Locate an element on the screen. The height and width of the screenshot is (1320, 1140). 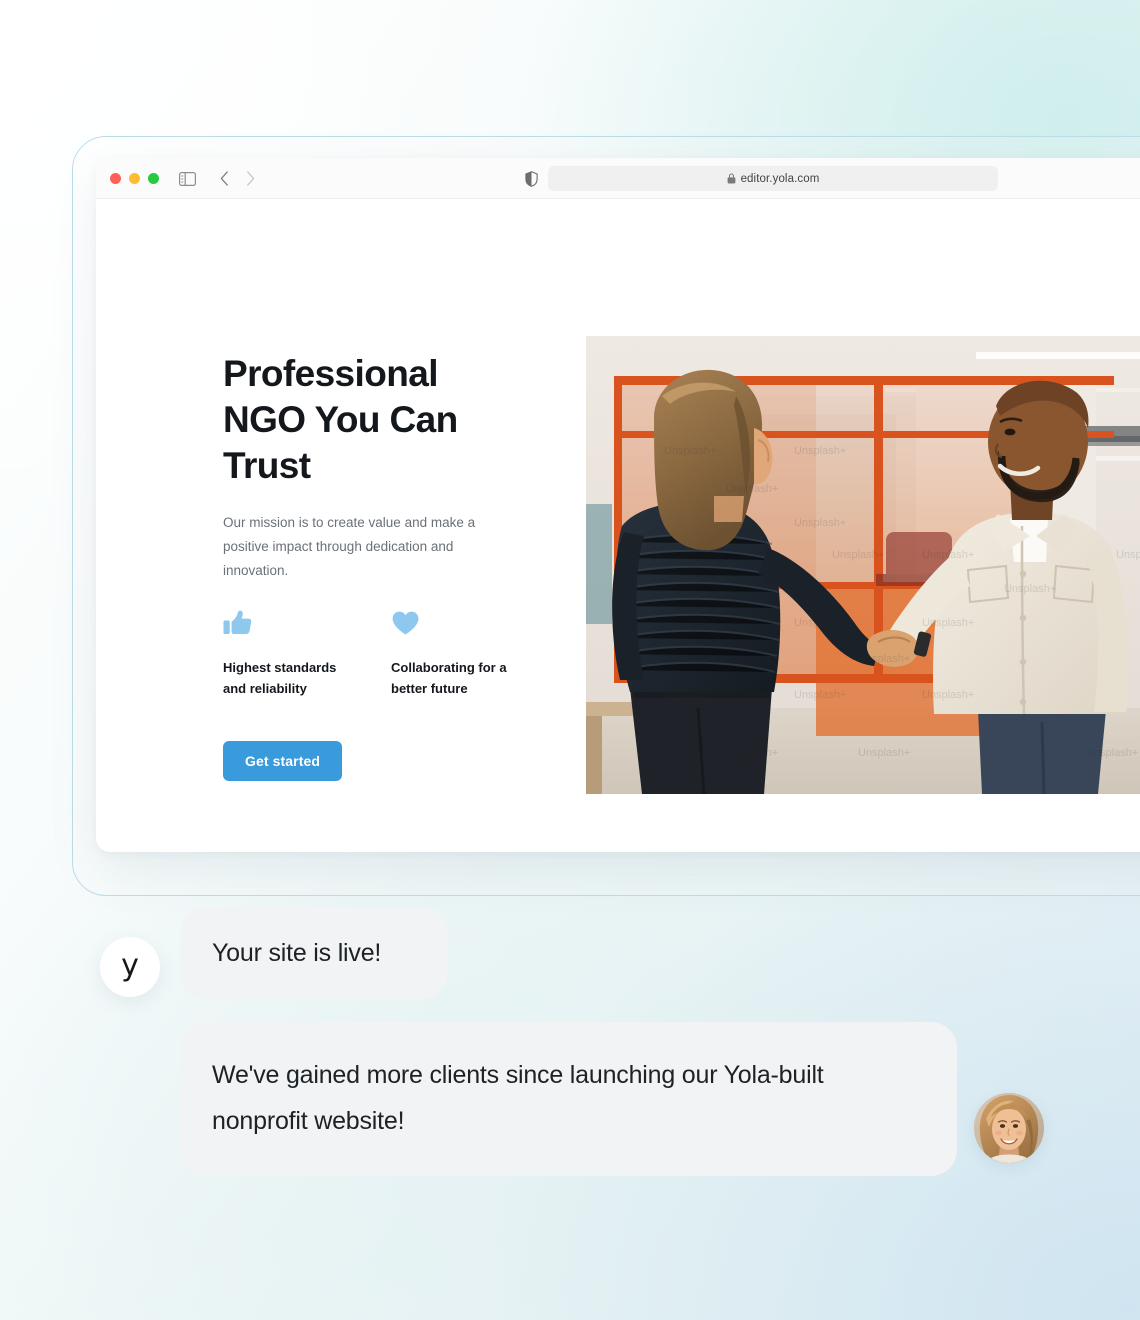
shield-icon is located at coordinates (531, 178).